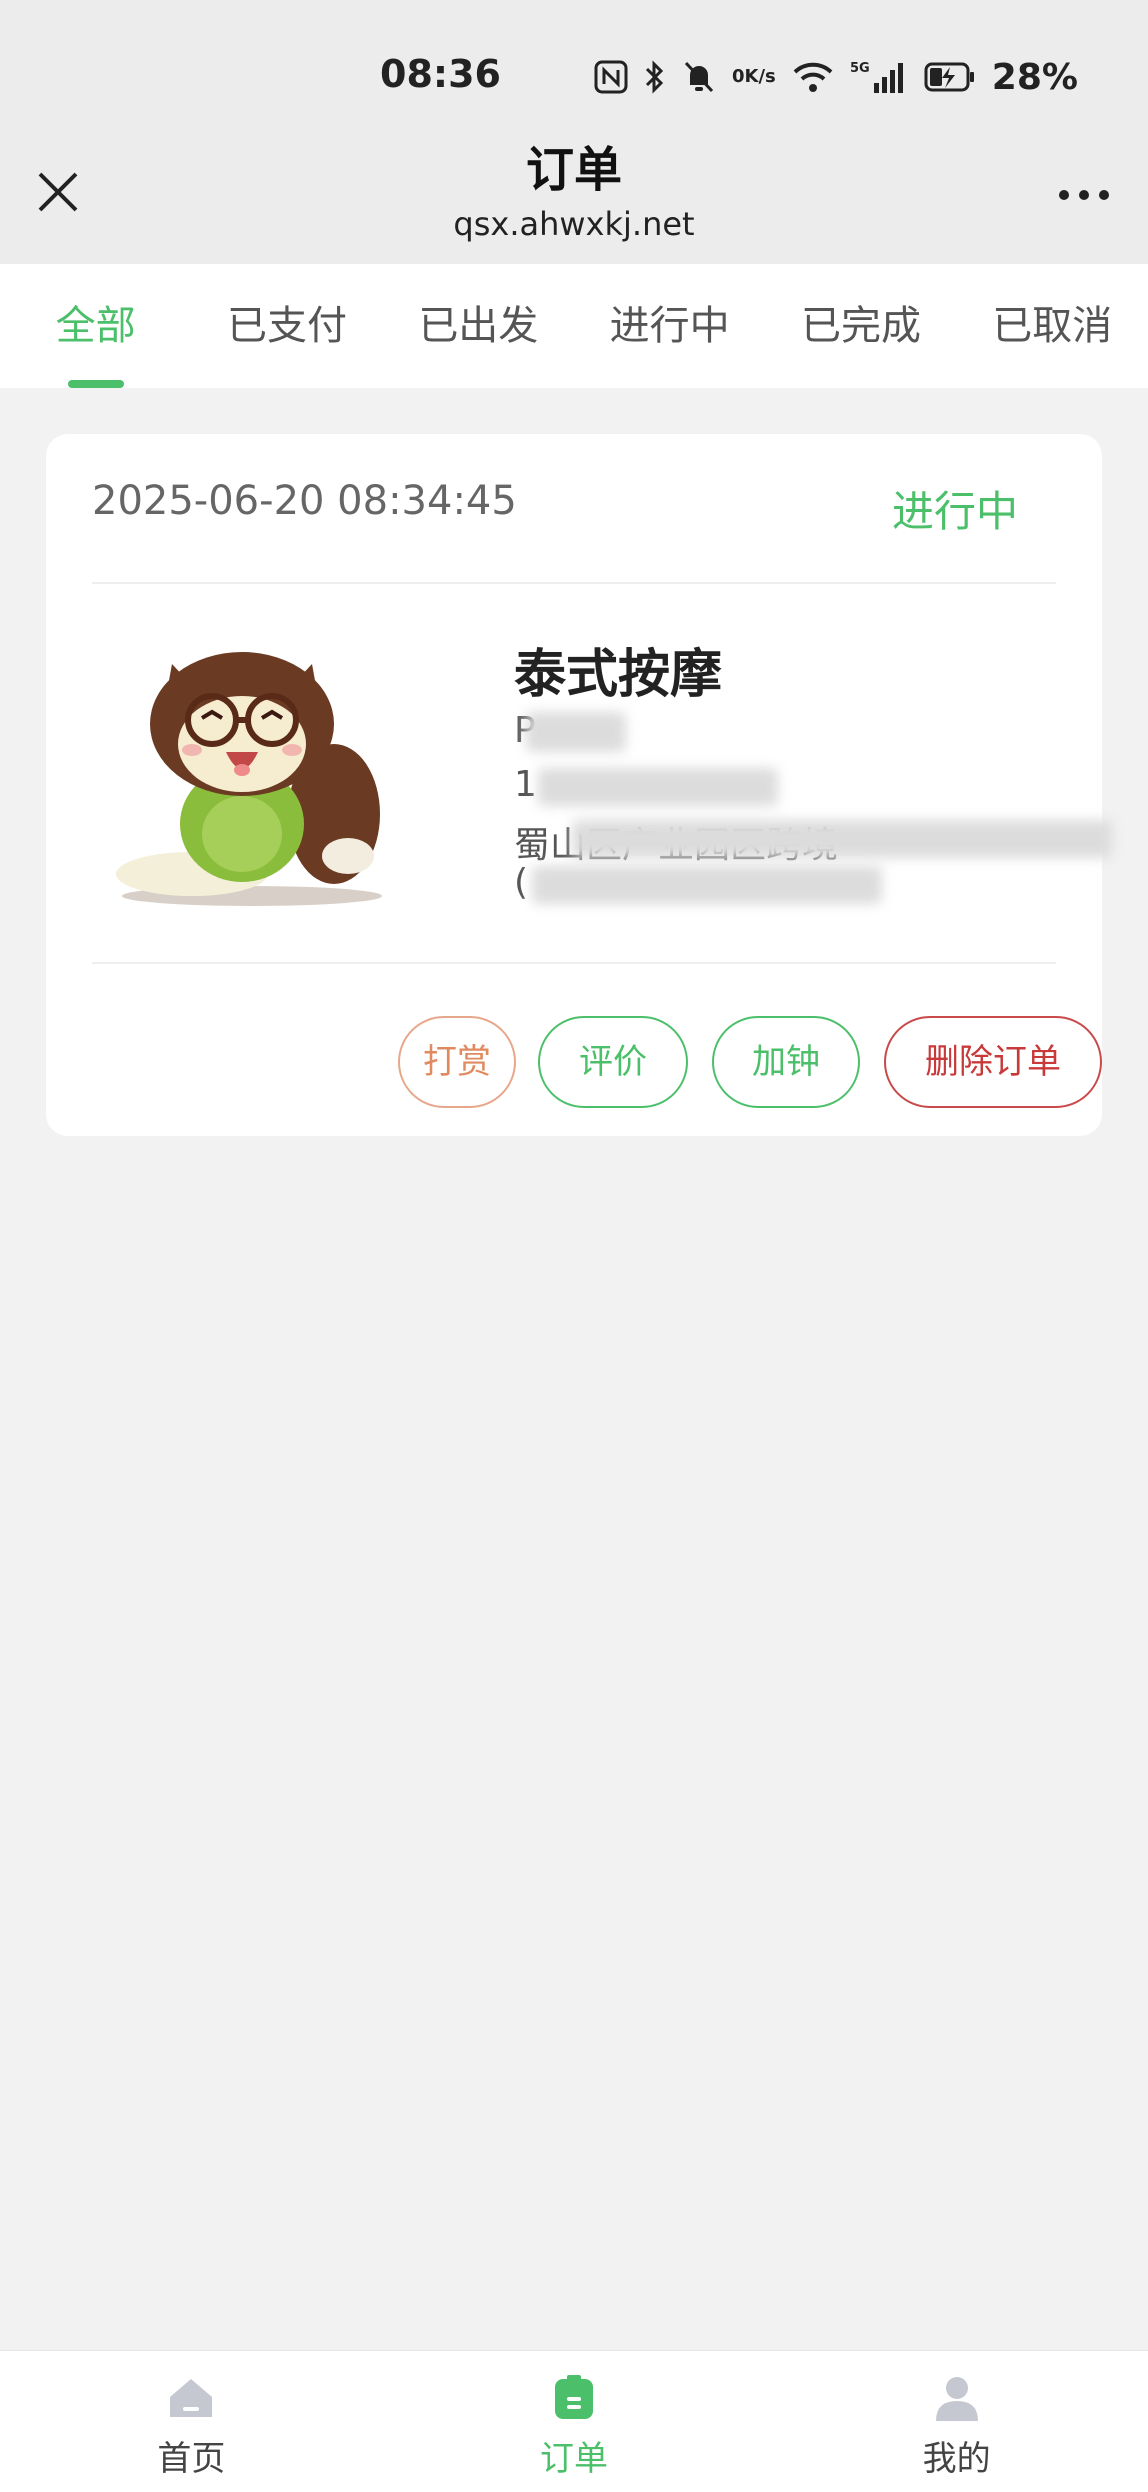  I want to click on review-button: 评价, so click(613, 1062).